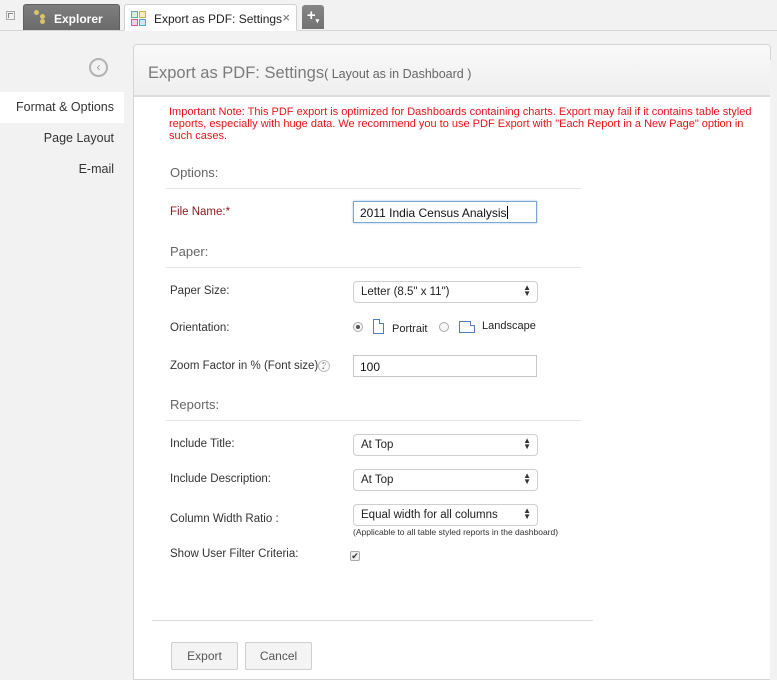 The width and height of the screenshot is (777, 680). I want to click on include-description-select: At Top ▲ ▼, so click(445, 480).